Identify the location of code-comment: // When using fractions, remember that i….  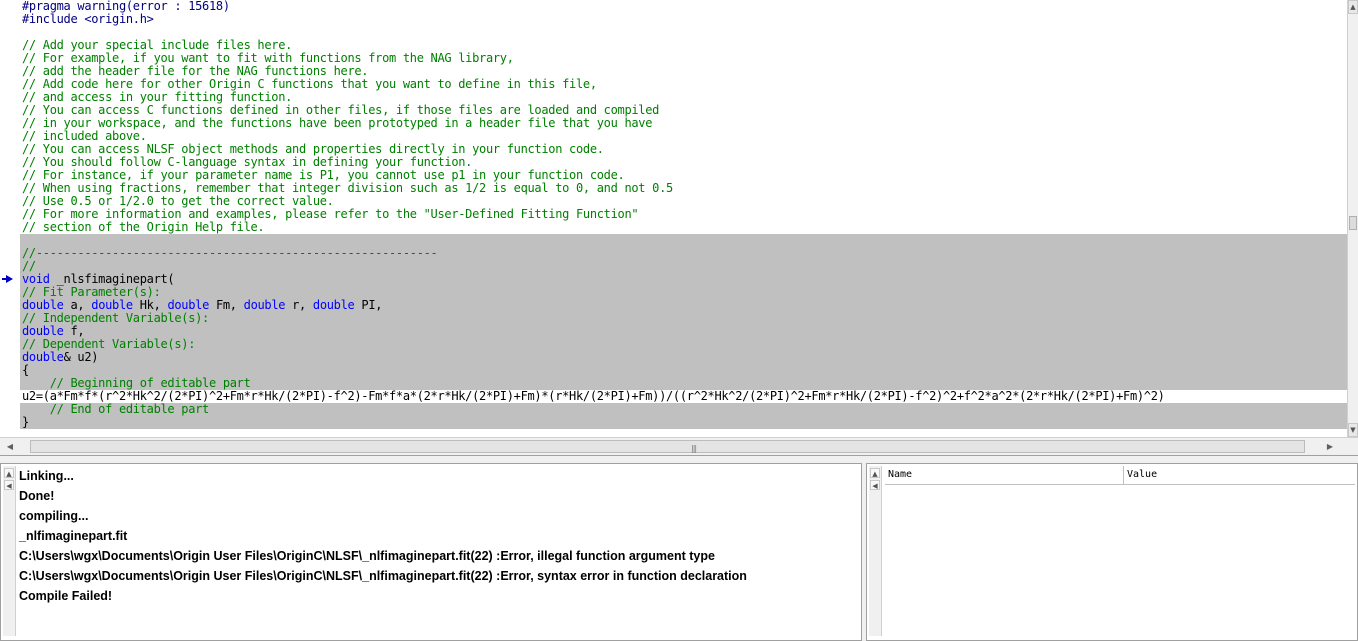
(347, 188).